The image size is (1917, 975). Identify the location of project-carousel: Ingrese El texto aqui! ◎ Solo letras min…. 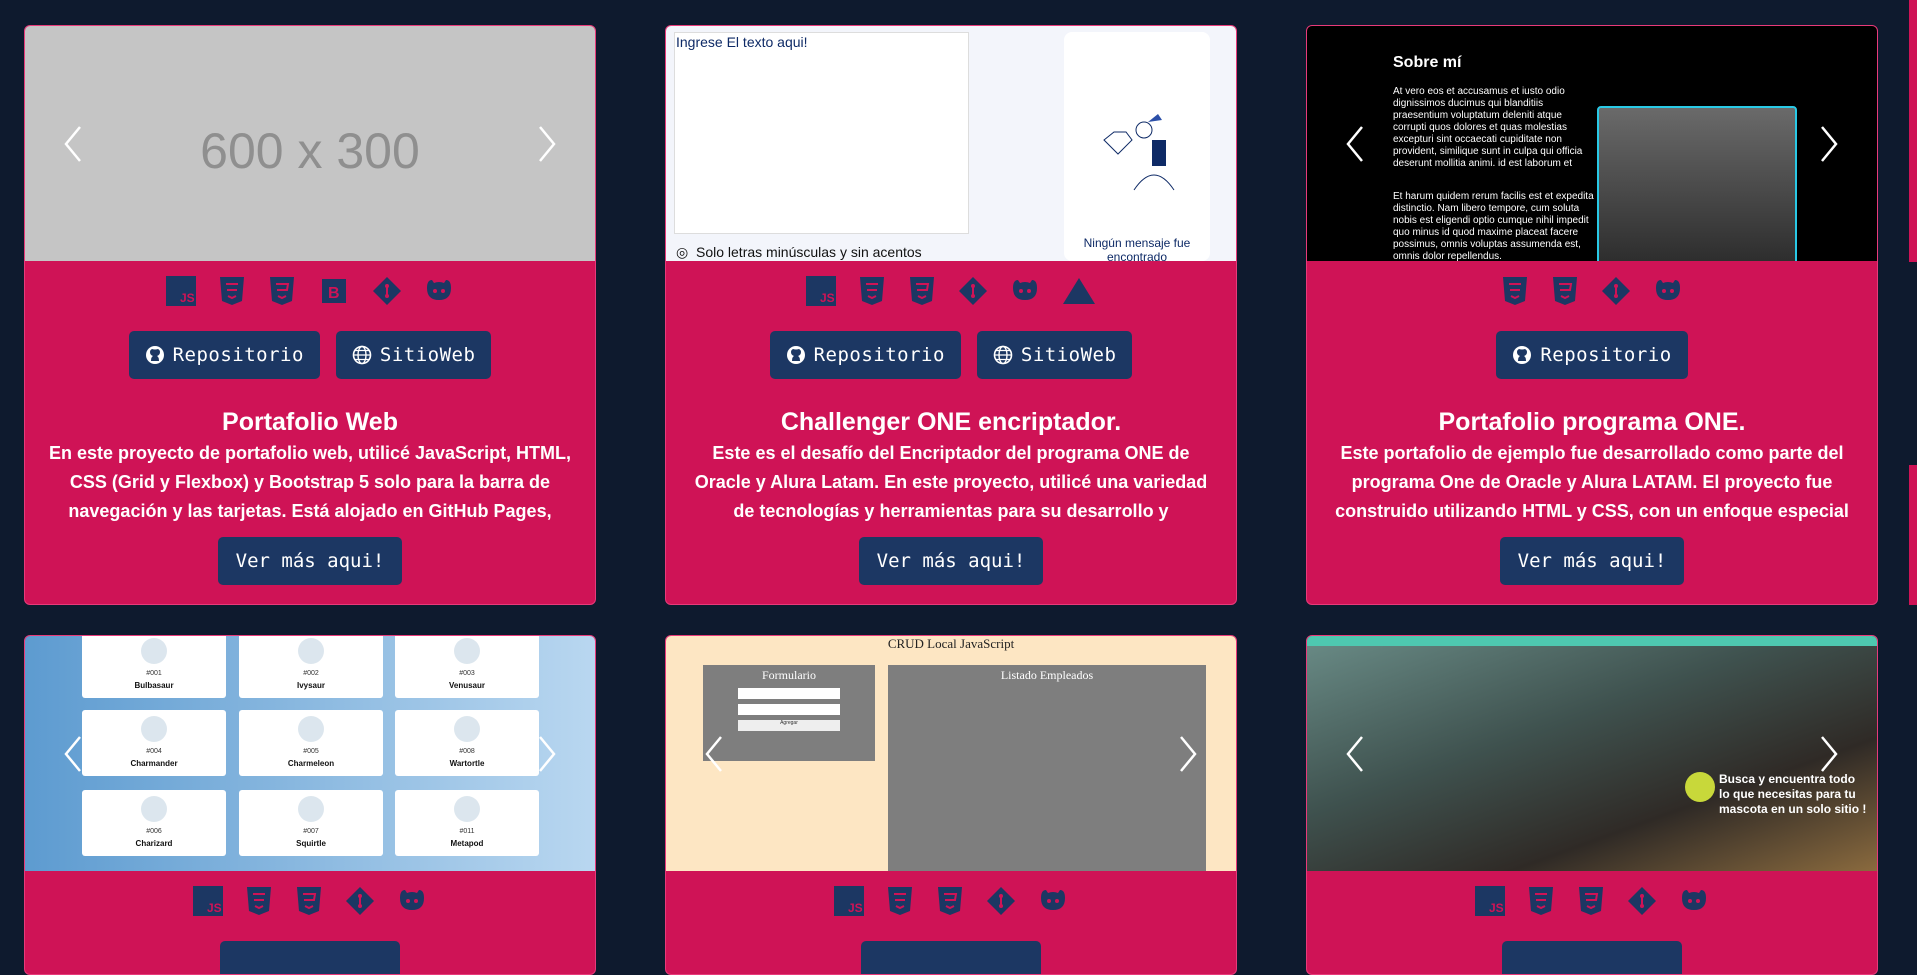
(951, 143).